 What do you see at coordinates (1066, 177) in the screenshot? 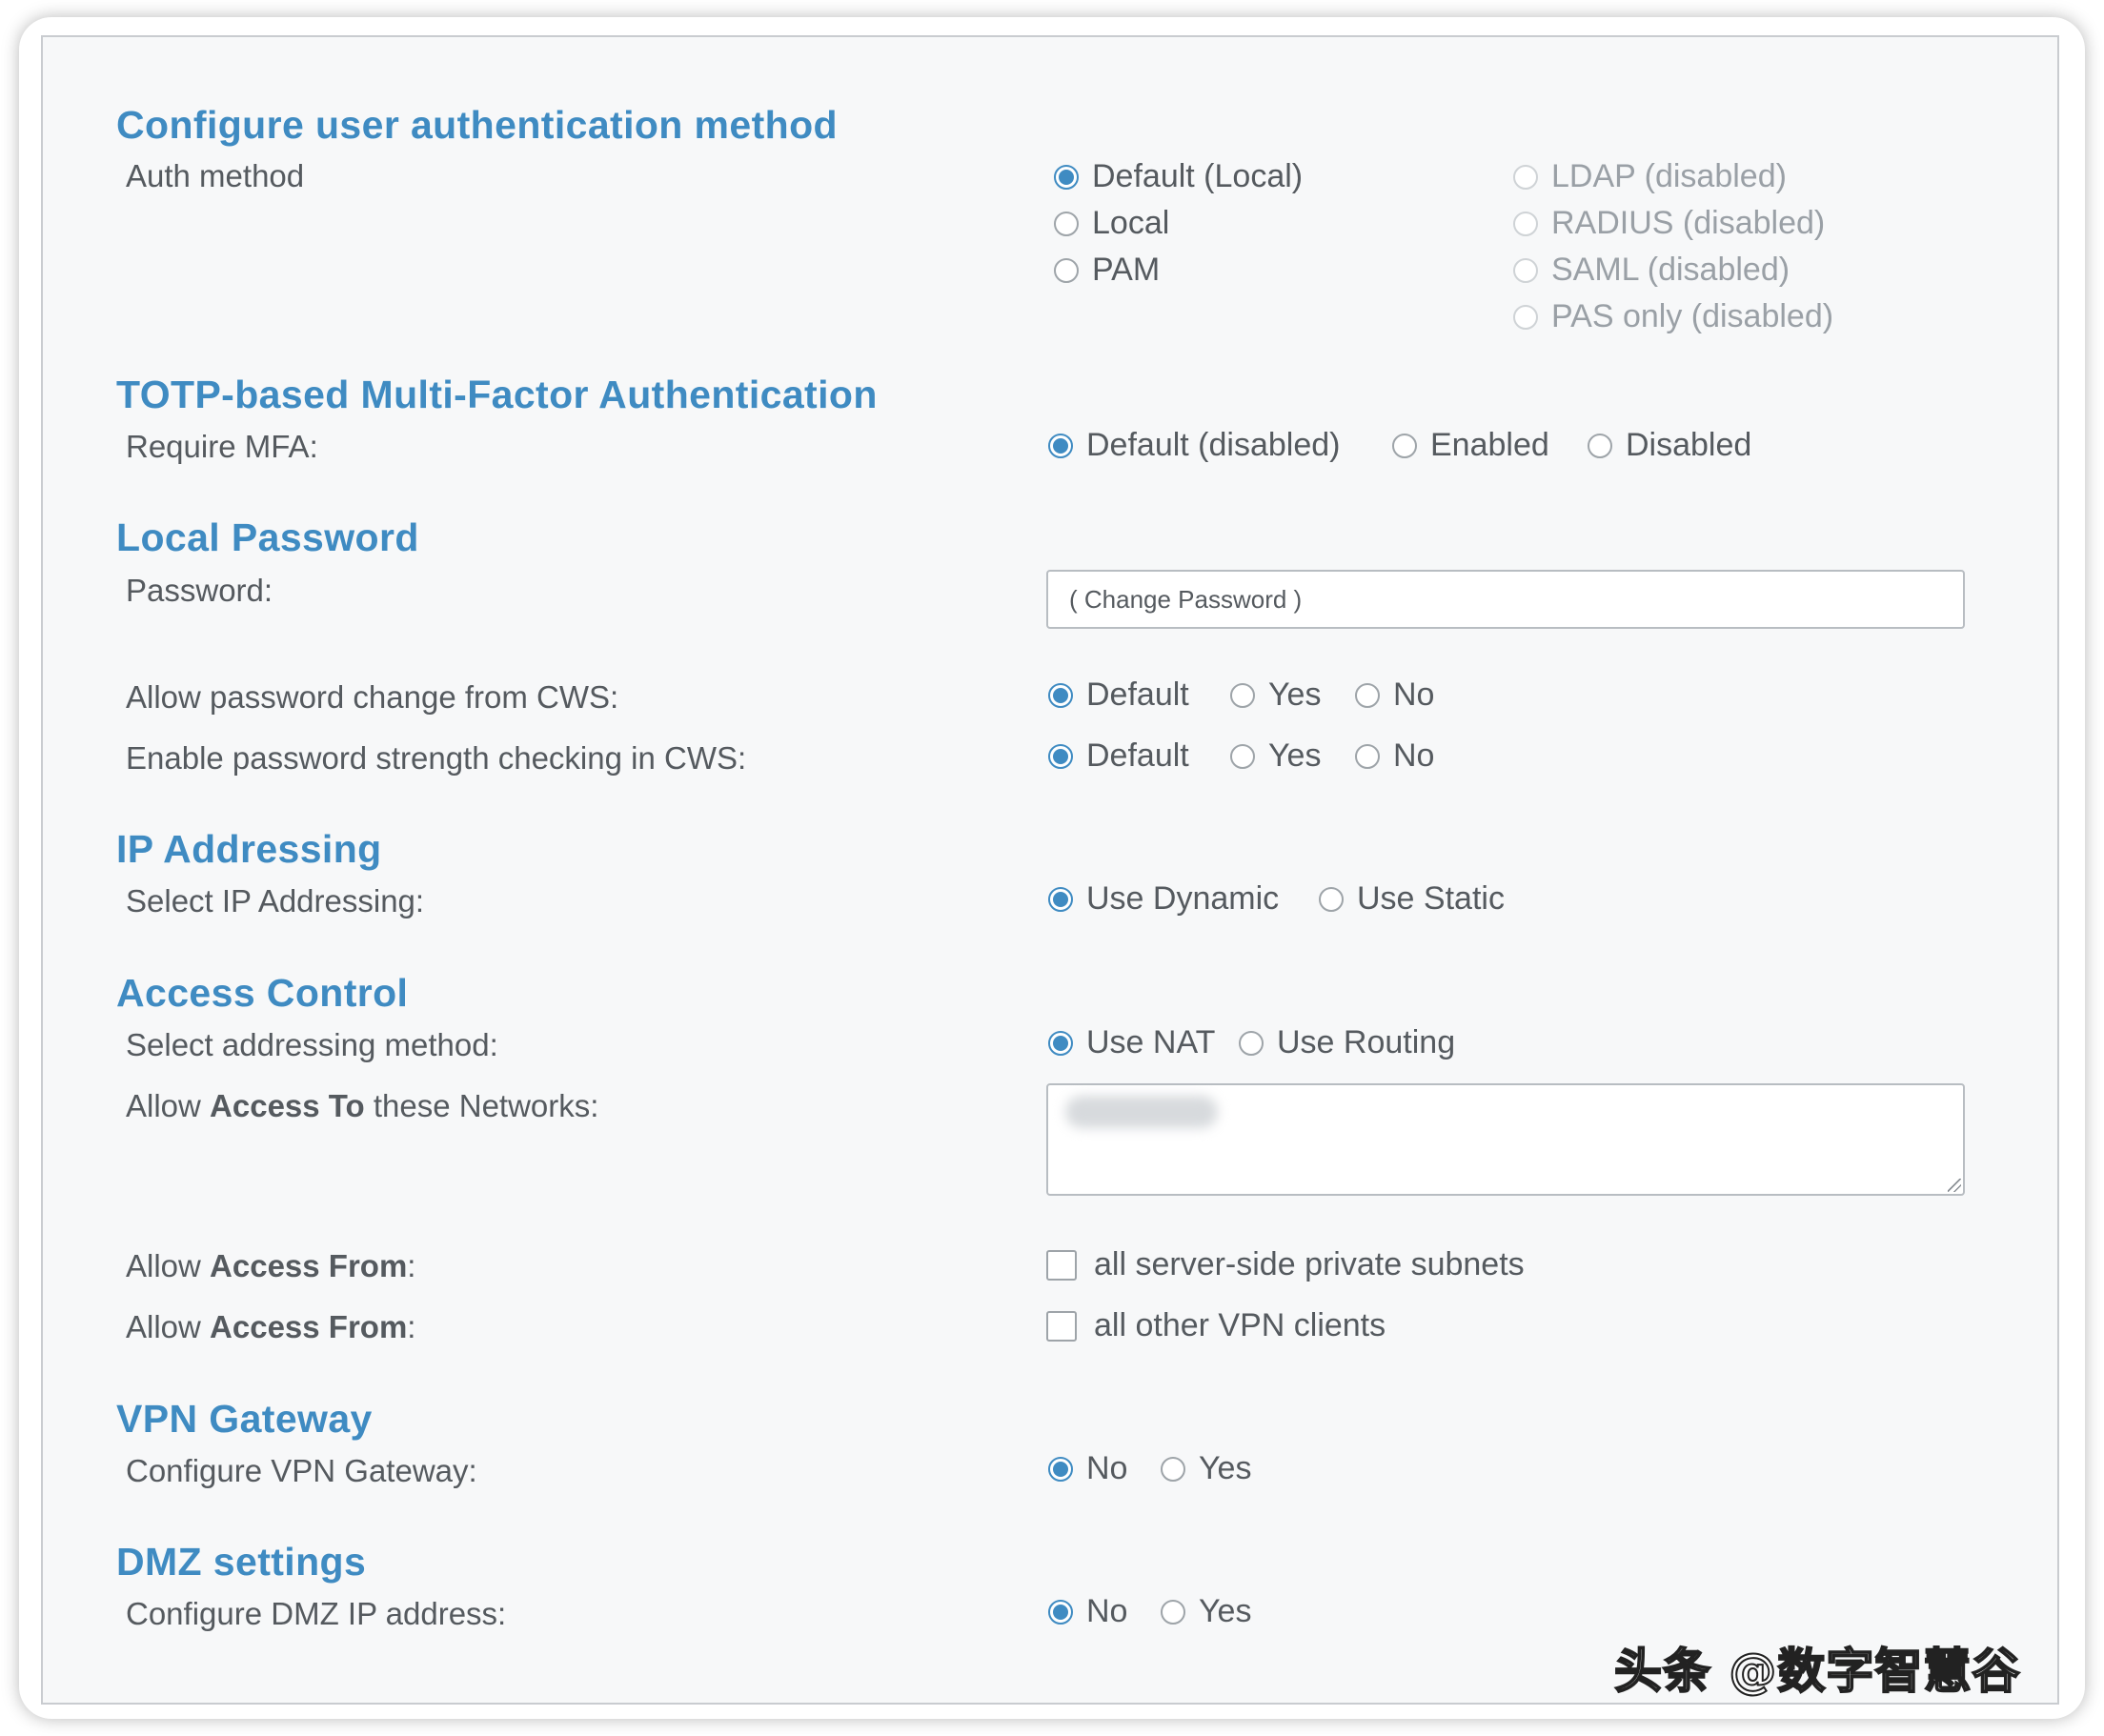
I see `radio-default-local` at bounding box center [1066, 177].